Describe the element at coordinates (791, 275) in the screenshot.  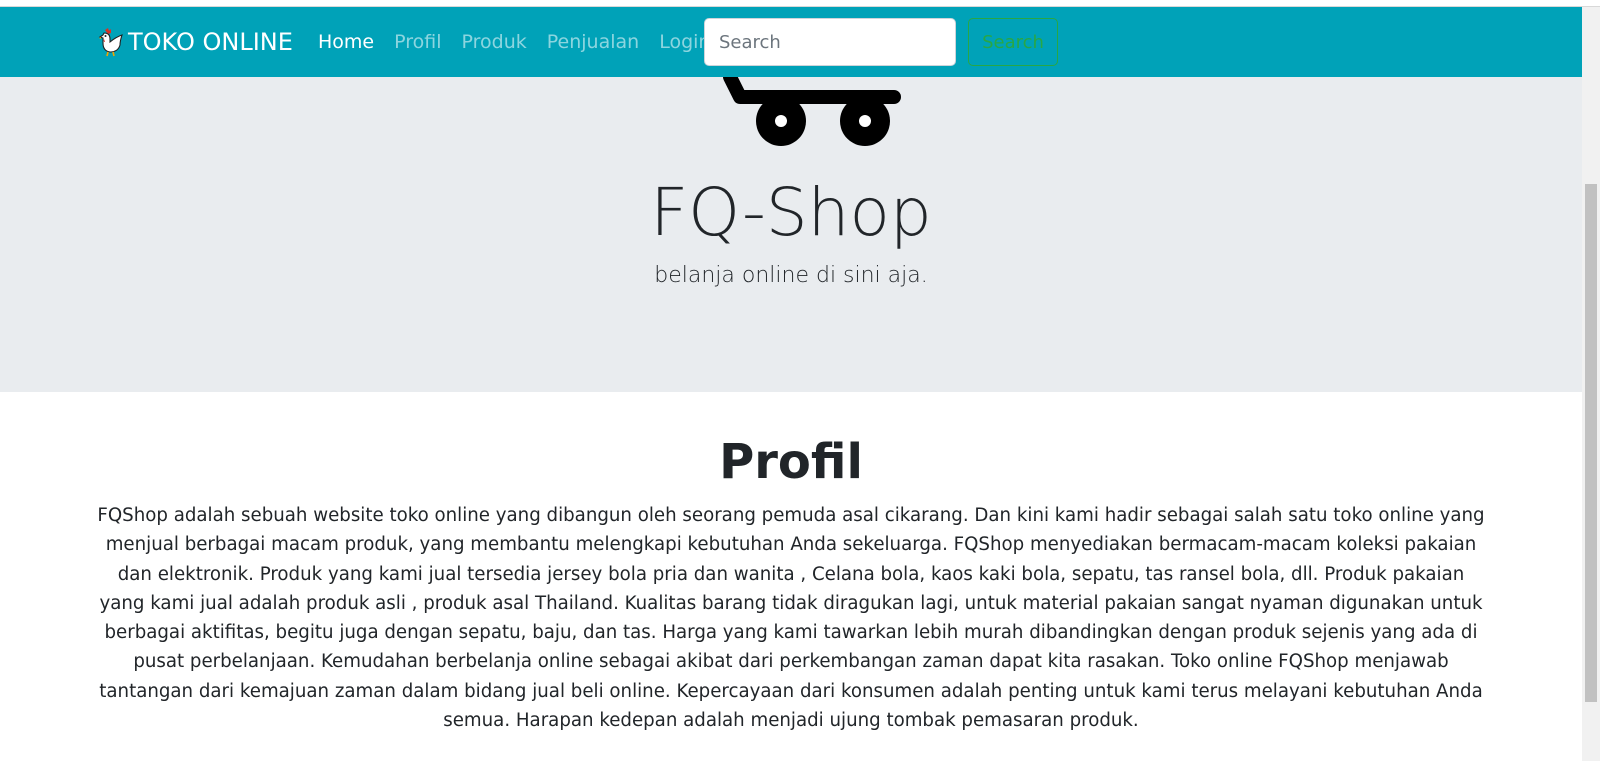
I see `hero-subtitle: belanja online di sini aja.` at that location.